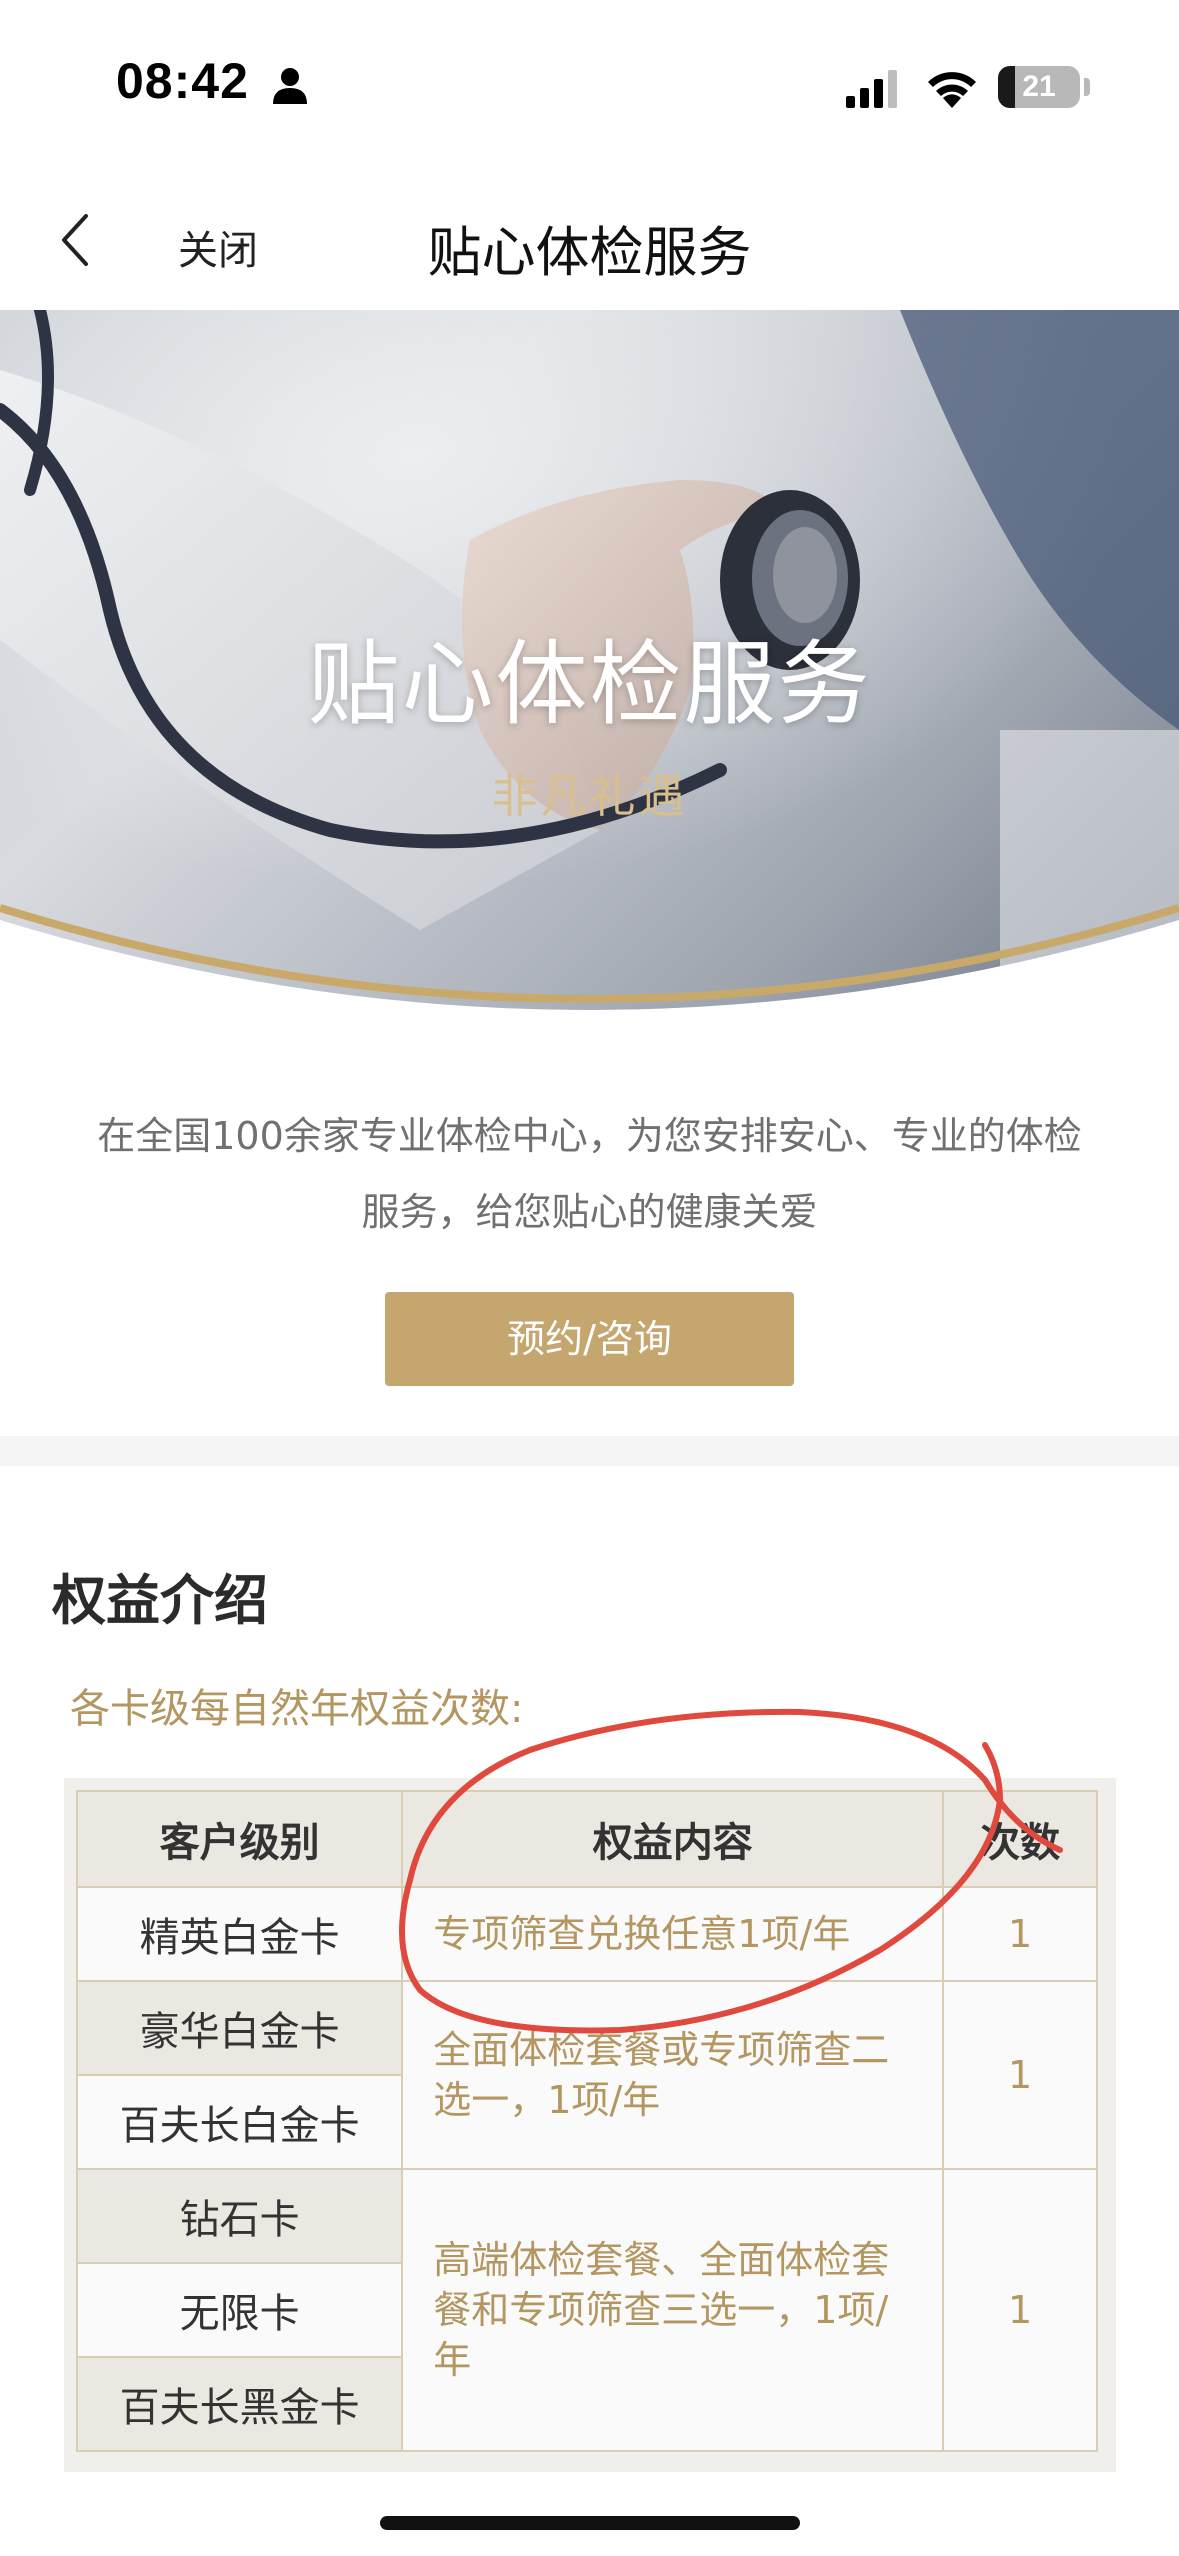 The width and height of the screenshot is (1179, 2556). Describe the element at coordinates (239, 2216) in the screenshot. I see `level-cell: 钻石卡` at that location.